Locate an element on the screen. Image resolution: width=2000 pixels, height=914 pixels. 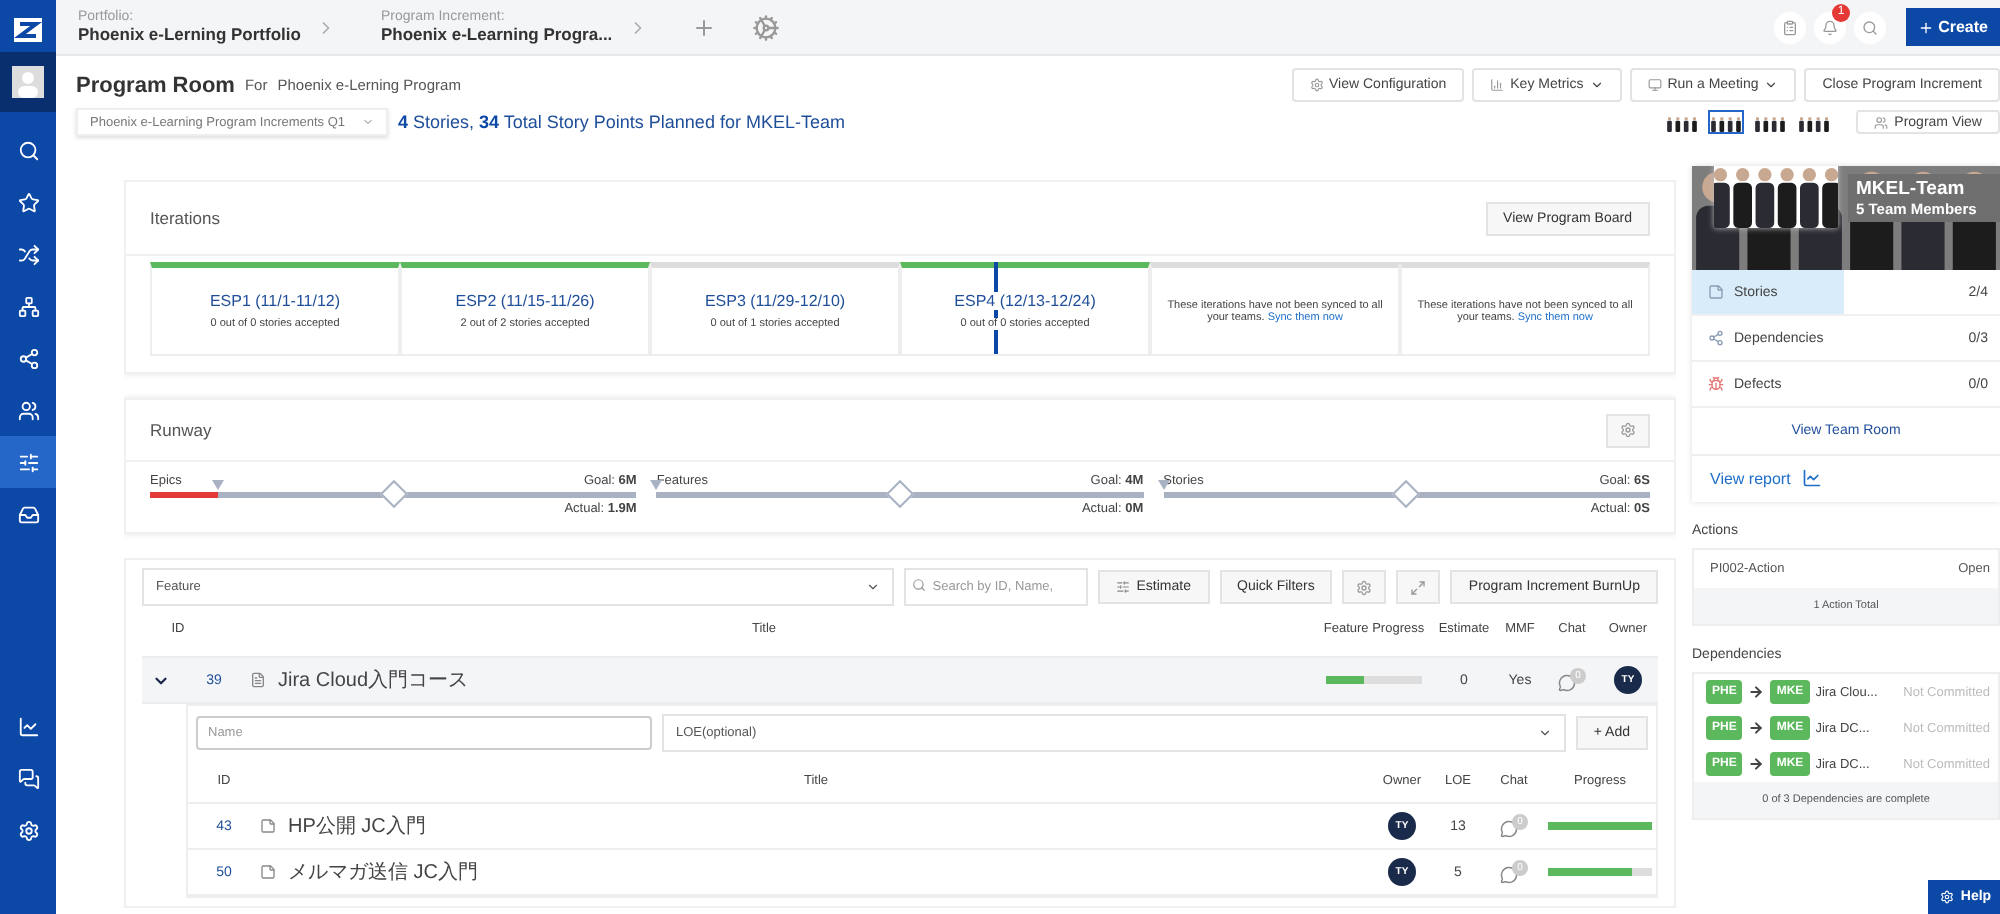
clipboard-icon is located at coordinates (1790, 27).